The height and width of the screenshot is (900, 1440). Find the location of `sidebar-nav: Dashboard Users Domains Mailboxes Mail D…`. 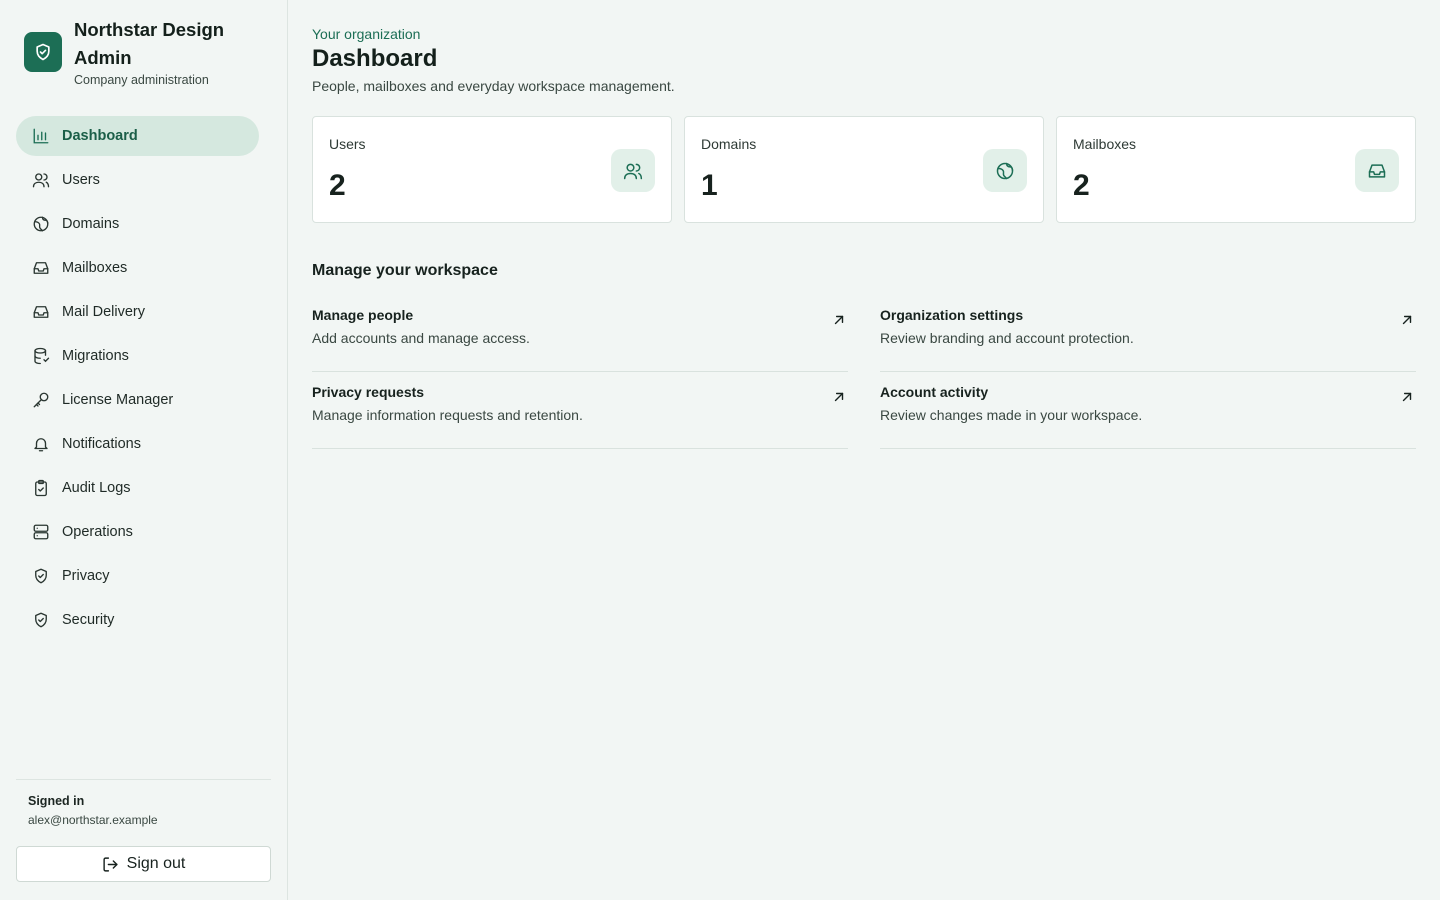

sidebar-nav: Dashboard Users Domains Mailboxes Mail D… is located at coordinates (137, 380).